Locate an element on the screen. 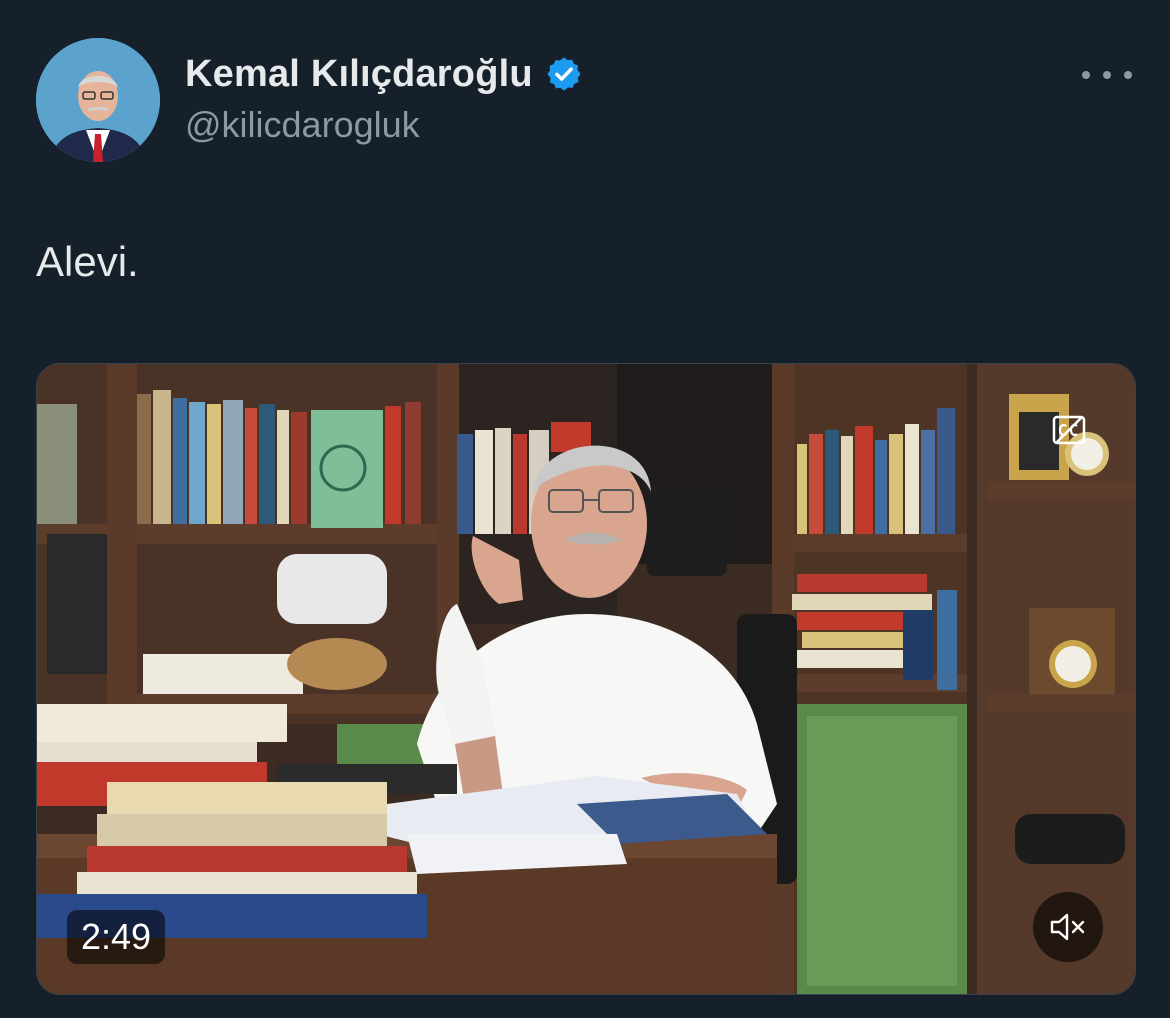 Image resolution: width=1170 pixels, height=1018 pixels. verified-badge-icon is located at coordinates (564, 74).